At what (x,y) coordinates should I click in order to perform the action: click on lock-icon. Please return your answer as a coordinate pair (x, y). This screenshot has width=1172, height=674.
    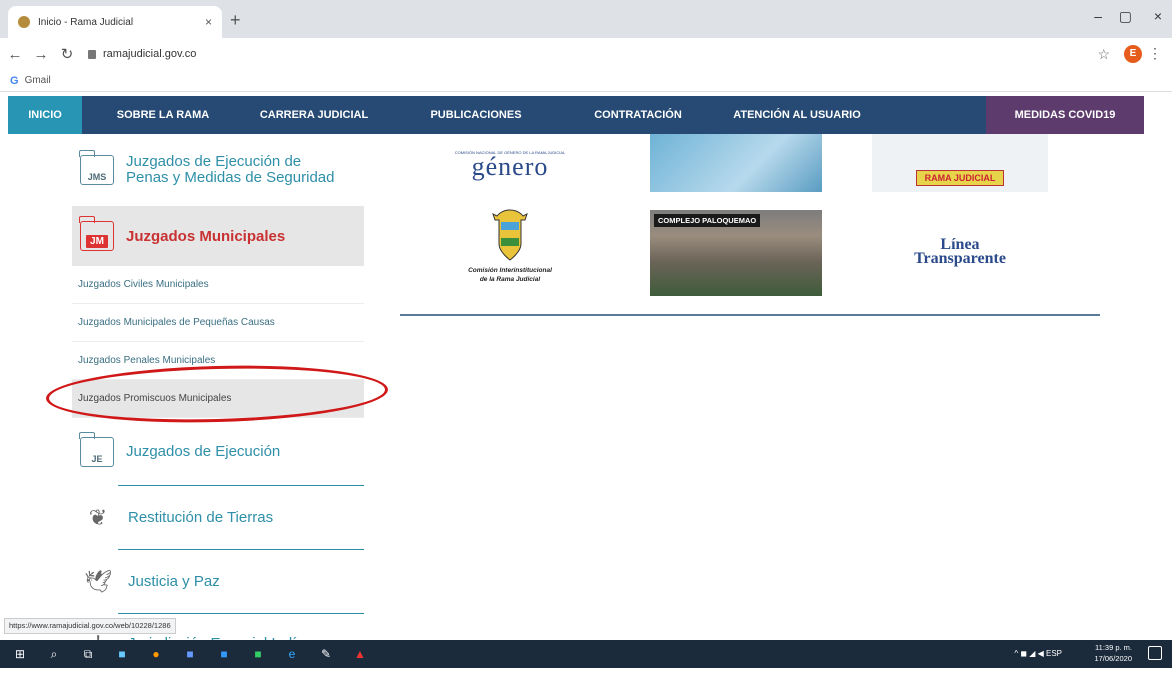
    Looking at the image, I should click on (92, 54).